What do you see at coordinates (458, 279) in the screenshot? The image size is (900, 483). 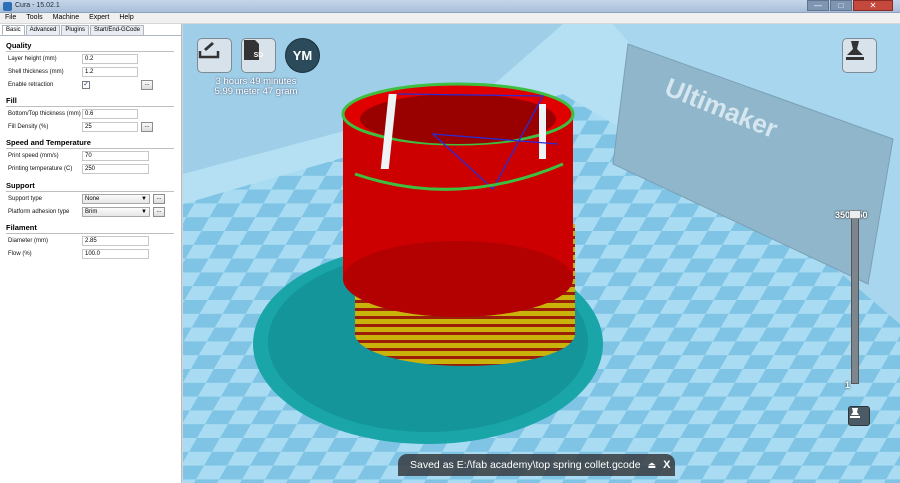 I see `model-body-bottom` at bounding box center [458, 279].